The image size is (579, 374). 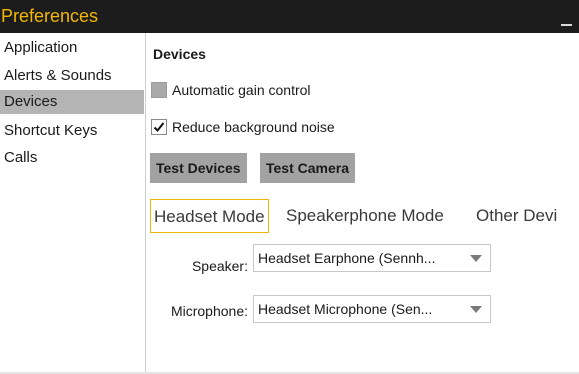 I want to click on page-title: Devices, so click(x=179, y=54).